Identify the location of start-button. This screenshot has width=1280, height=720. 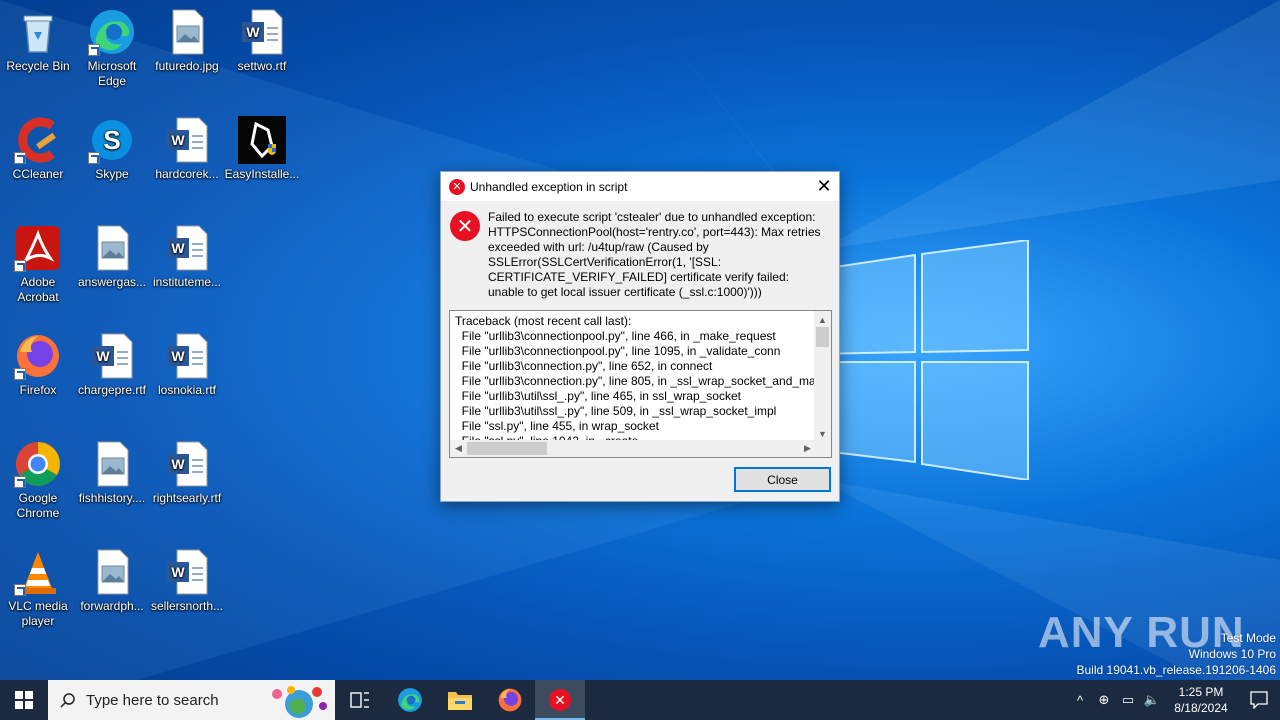
(24, 700).